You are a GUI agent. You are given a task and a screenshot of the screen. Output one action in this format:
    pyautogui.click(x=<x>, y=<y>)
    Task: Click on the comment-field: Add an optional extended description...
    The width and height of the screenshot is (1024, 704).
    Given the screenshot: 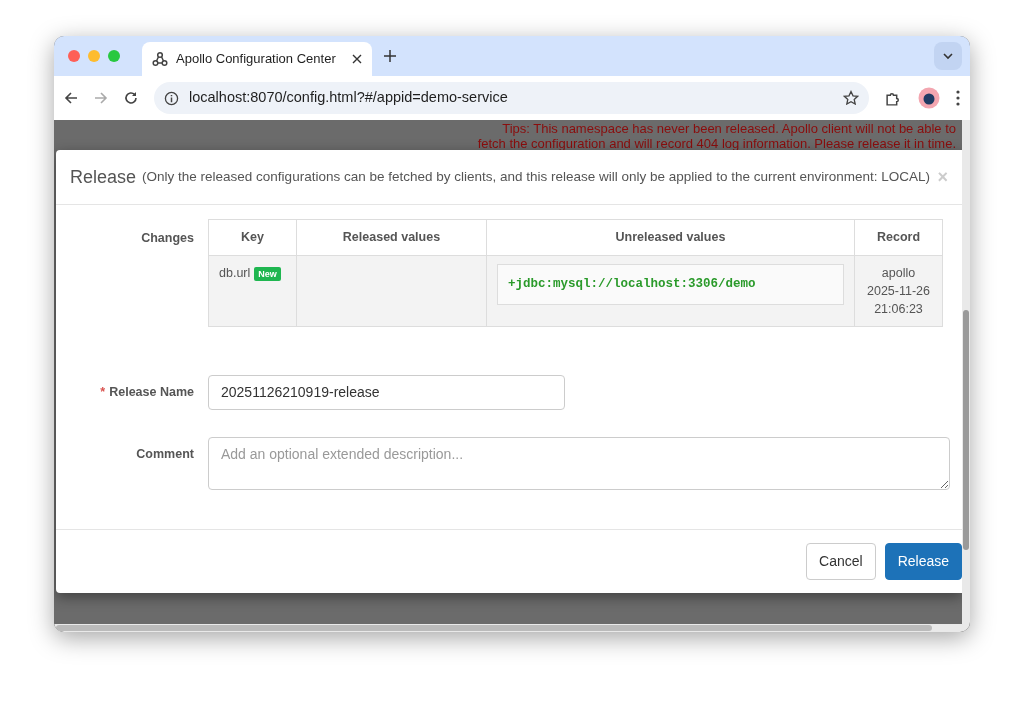 What is the action you would take?
    pyautogui.click(x=579, y=463)
    